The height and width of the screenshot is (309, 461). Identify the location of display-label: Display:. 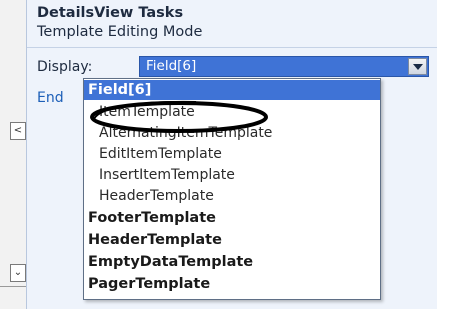
(65, 67).